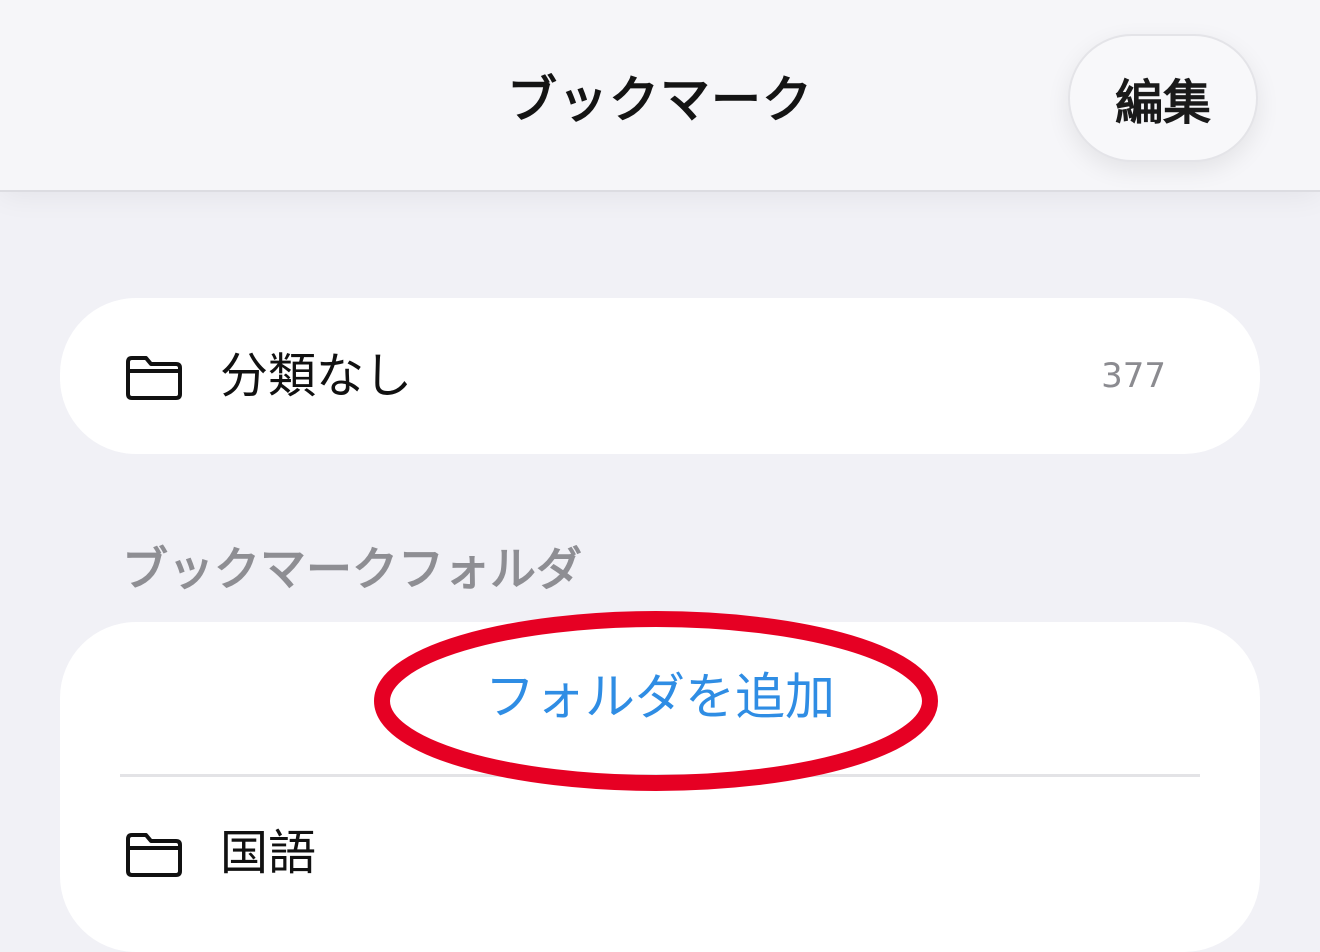  What do you see at coordinates (660, 855) in the screenshot?
I see `folder-row-kokugo: 国語` at bounding box center [660, 855].